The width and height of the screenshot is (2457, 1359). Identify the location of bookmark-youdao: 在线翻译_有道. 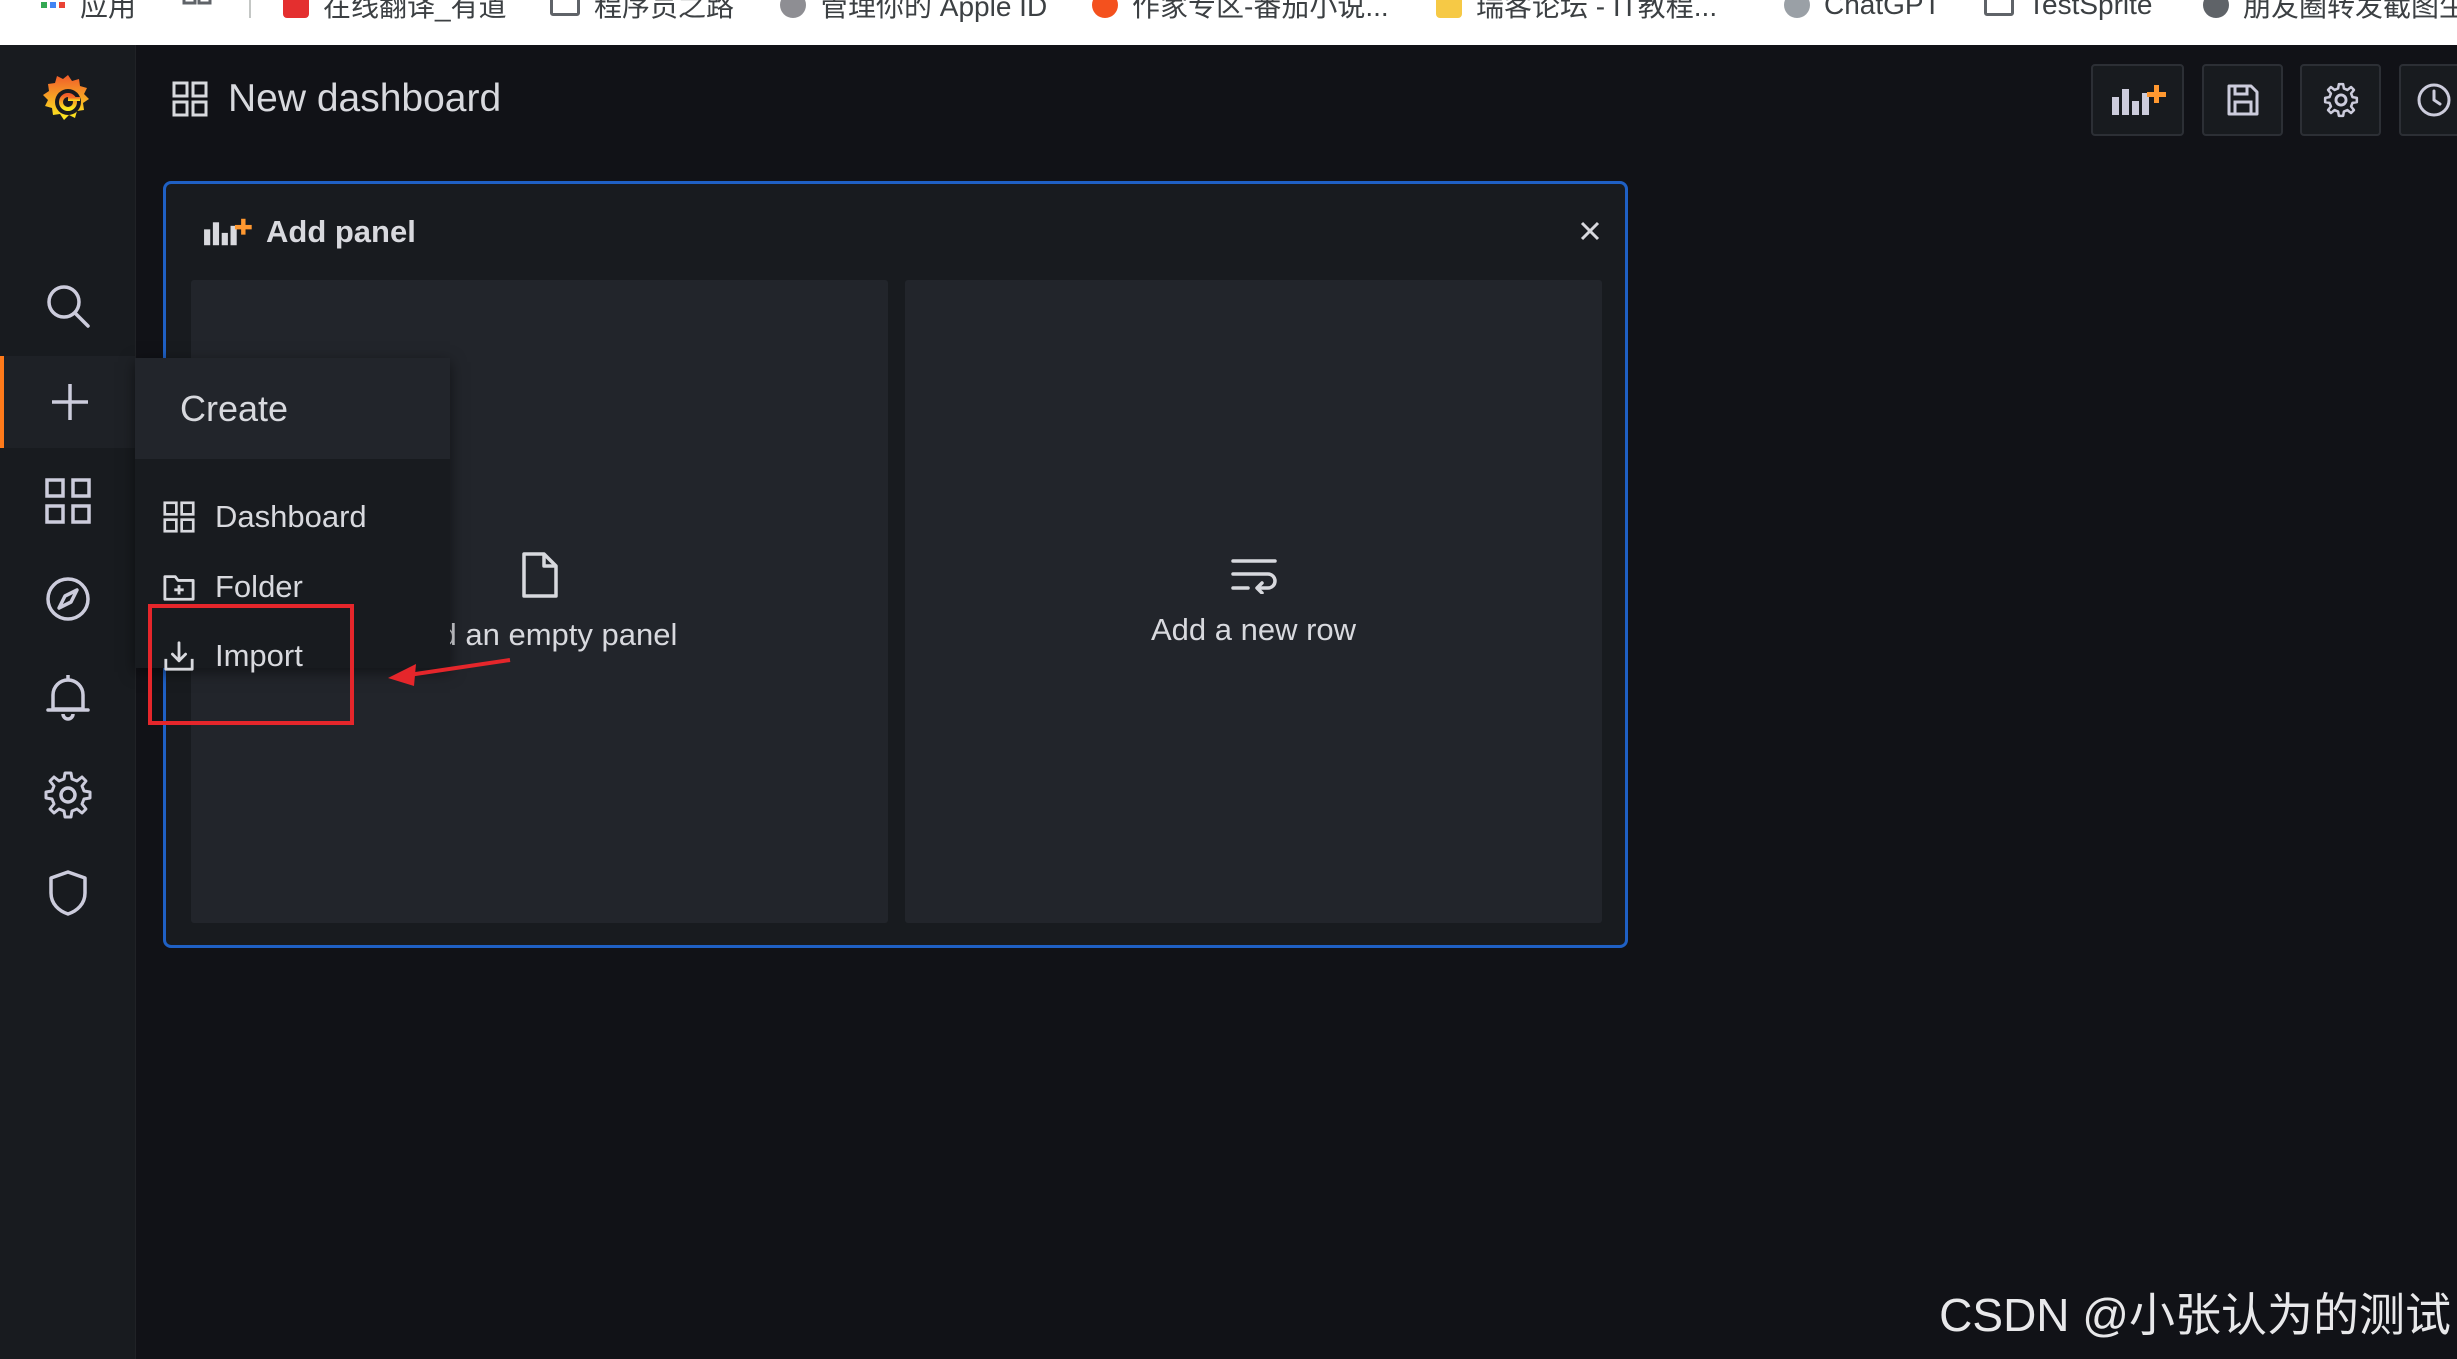
(395, 11).